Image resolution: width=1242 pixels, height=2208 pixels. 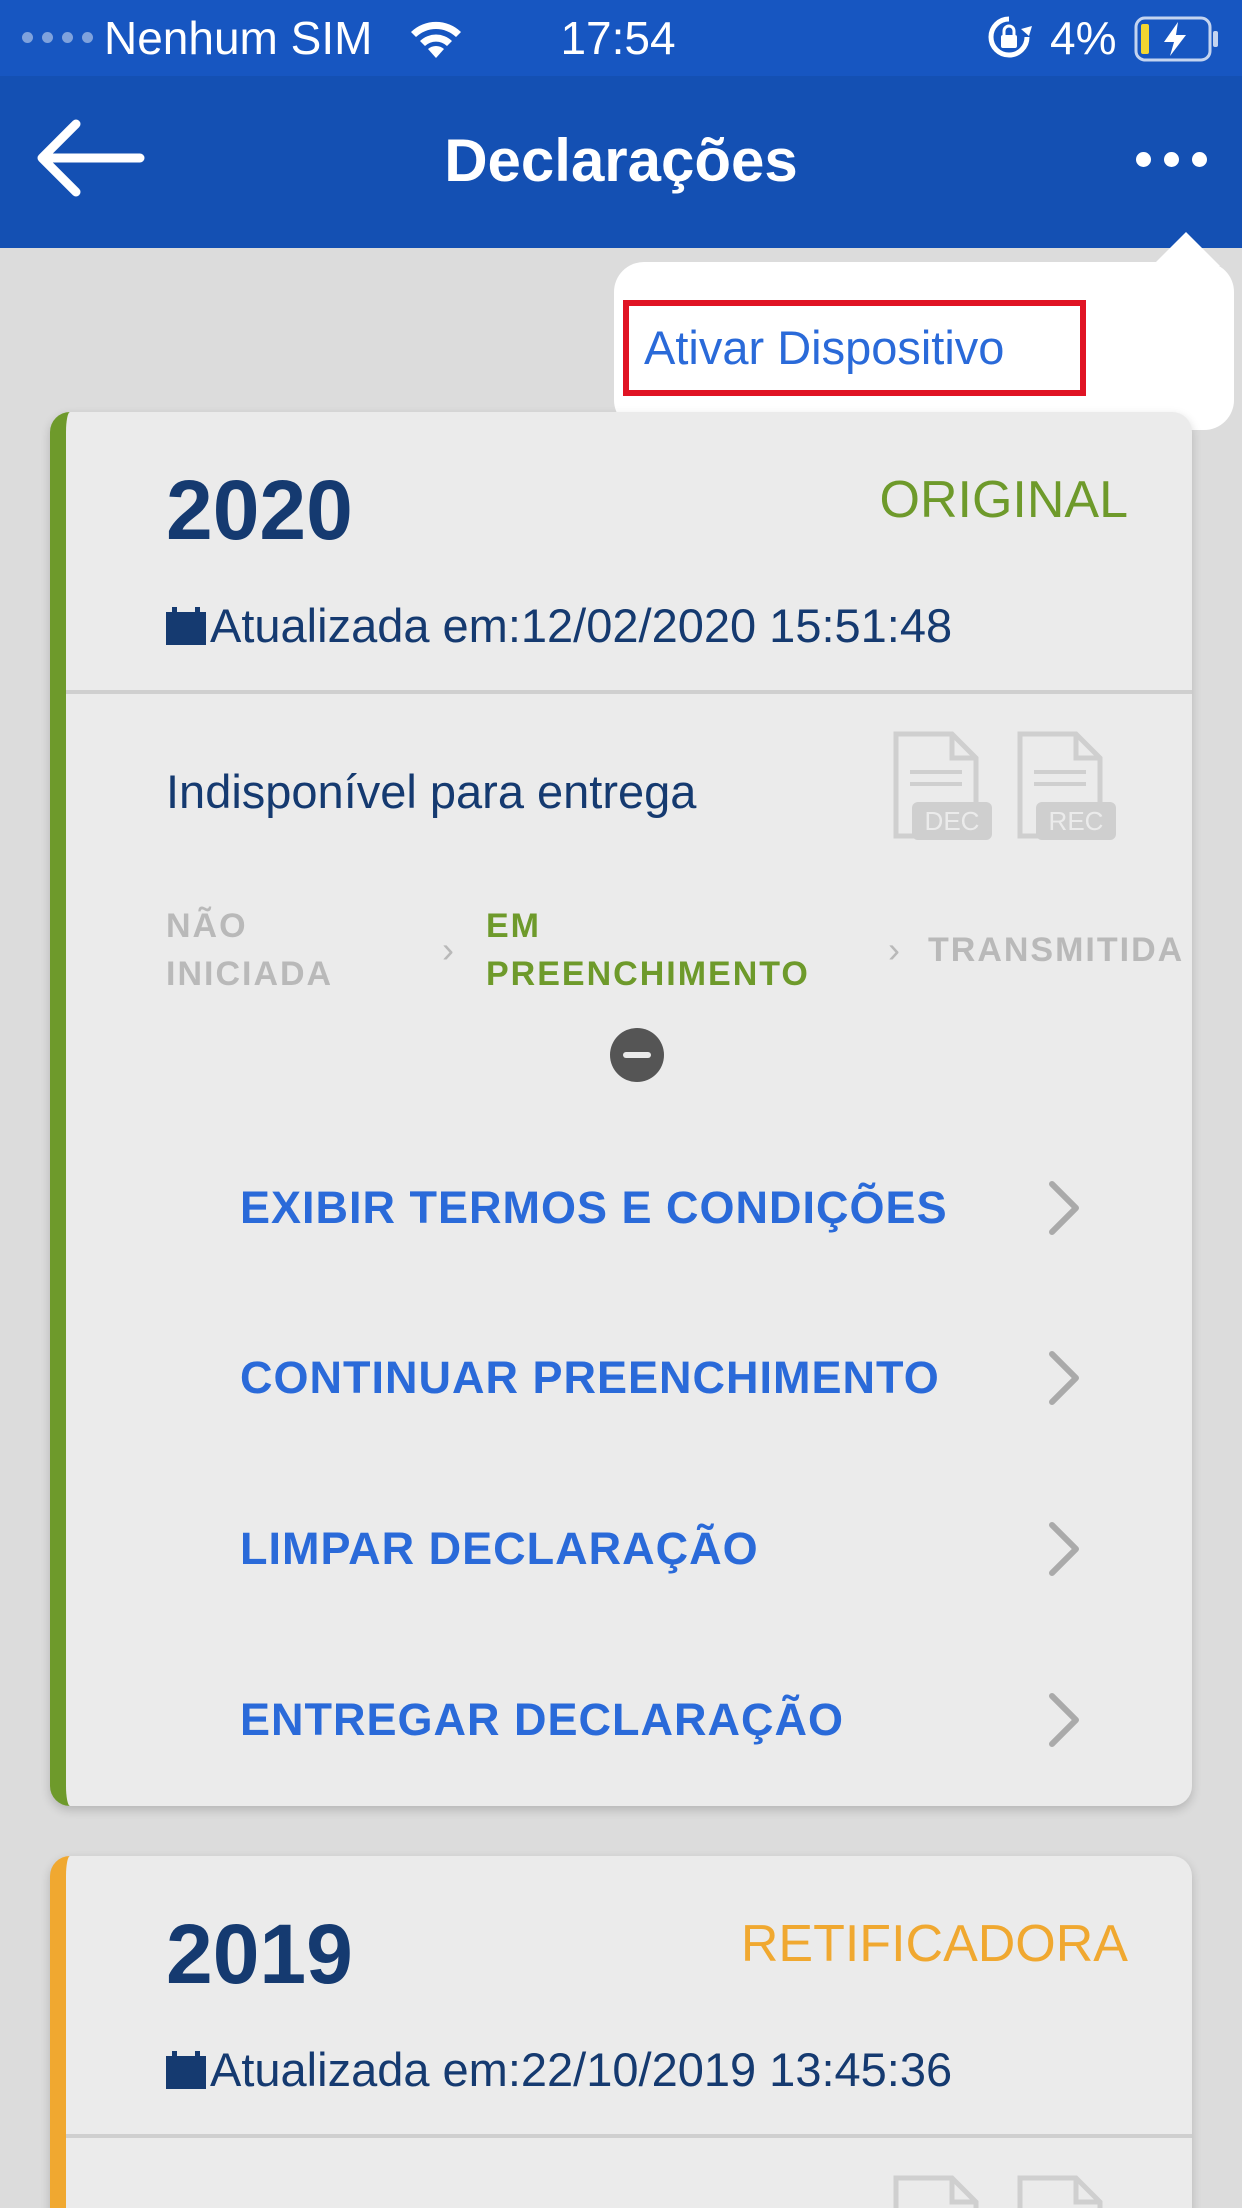 I want to click on rec-document-icon, so click(x=1067, y=2191).